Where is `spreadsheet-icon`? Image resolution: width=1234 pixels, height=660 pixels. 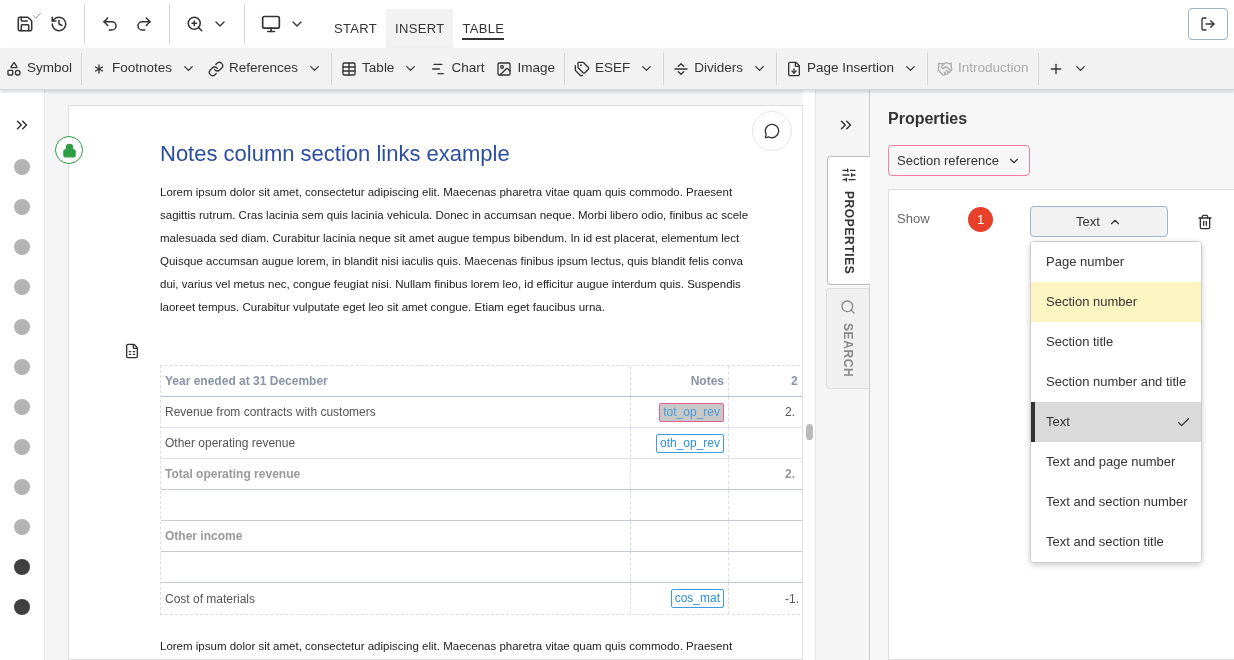
spreadsheet-icon is located at coordinates (132, 351).